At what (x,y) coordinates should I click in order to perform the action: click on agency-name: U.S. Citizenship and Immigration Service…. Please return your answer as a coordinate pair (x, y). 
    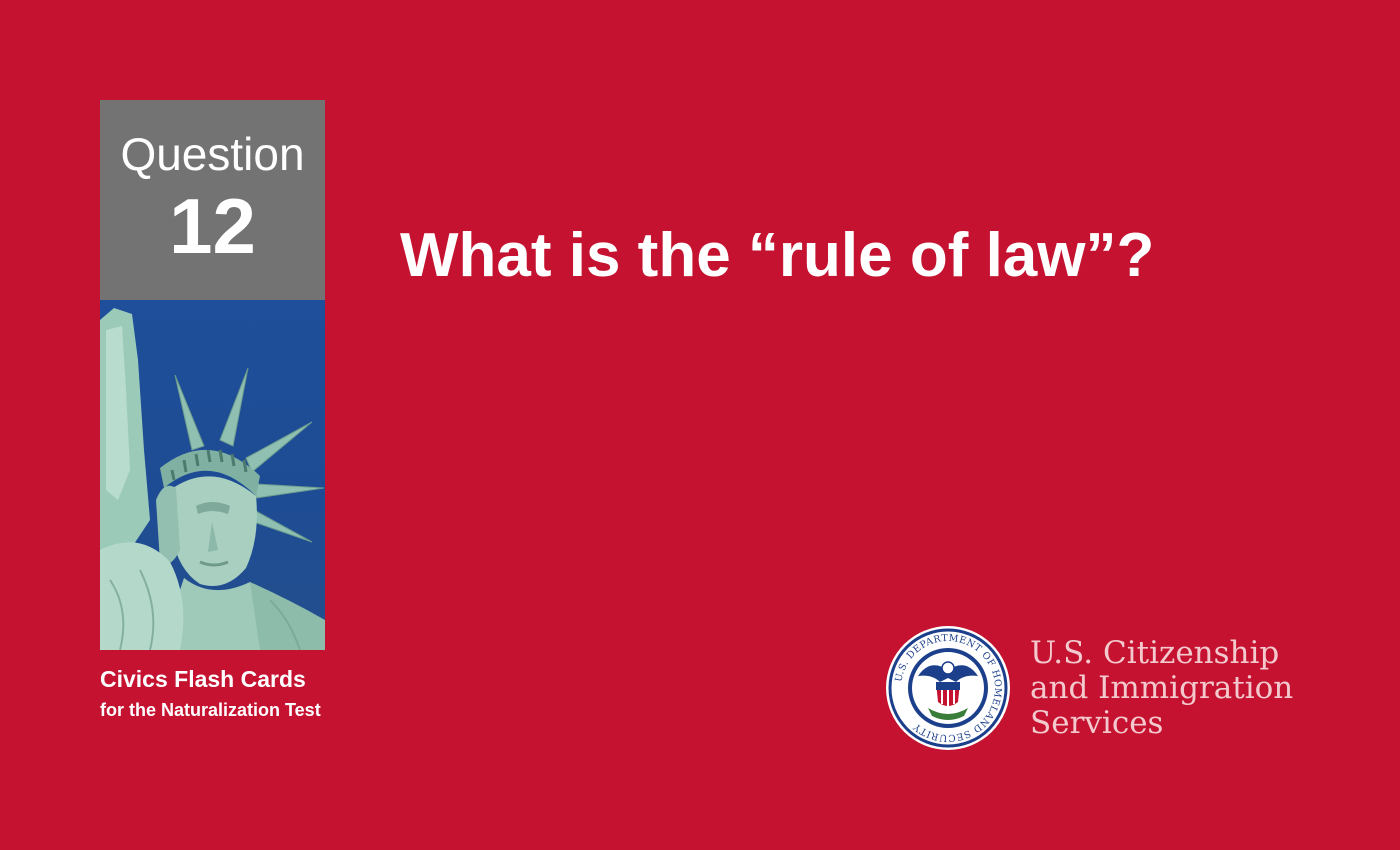
    Looking at the image, I should click on (1161, 688).